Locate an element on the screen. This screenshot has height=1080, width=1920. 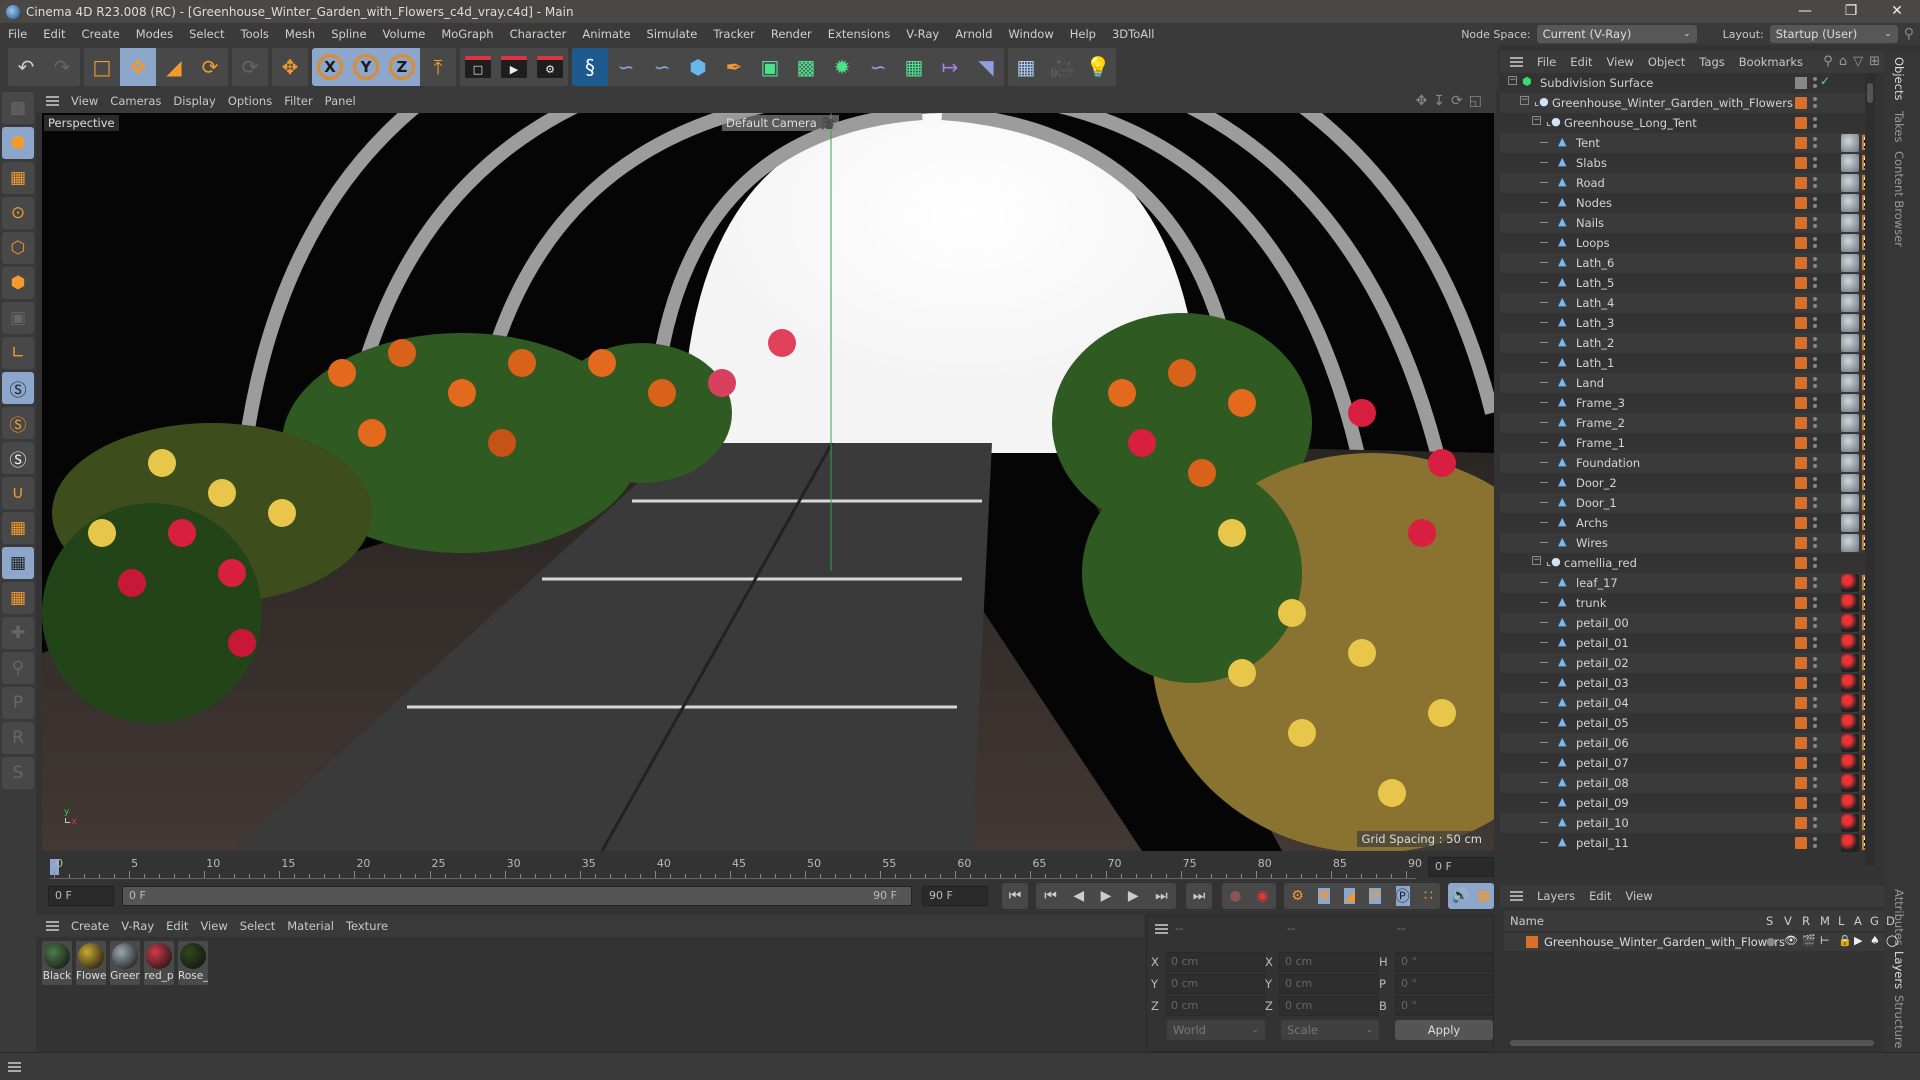
object-row: ▲ petail_03 is located at coordinates (1687, 683).